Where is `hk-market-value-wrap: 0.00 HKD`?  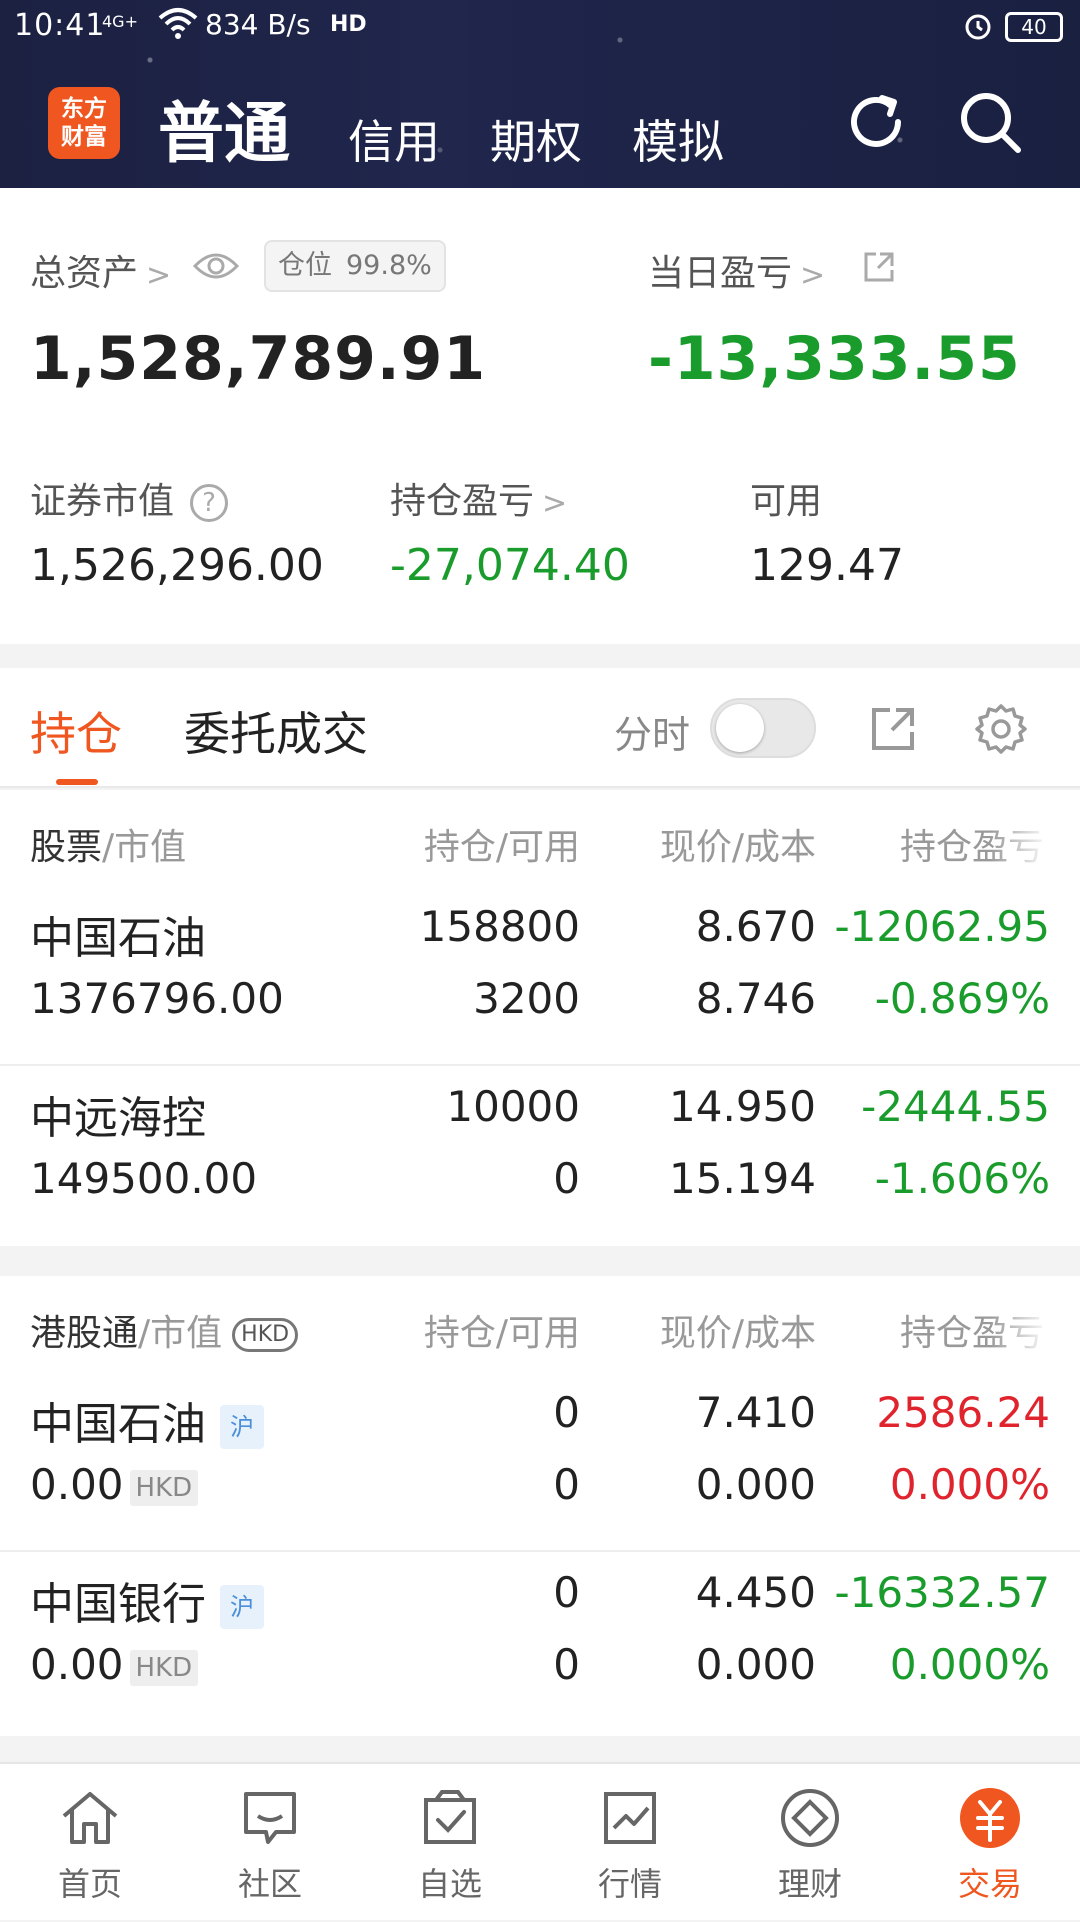
hk-market-value-wrap: 0.00 HKD is located at coordinates (114, 1664).